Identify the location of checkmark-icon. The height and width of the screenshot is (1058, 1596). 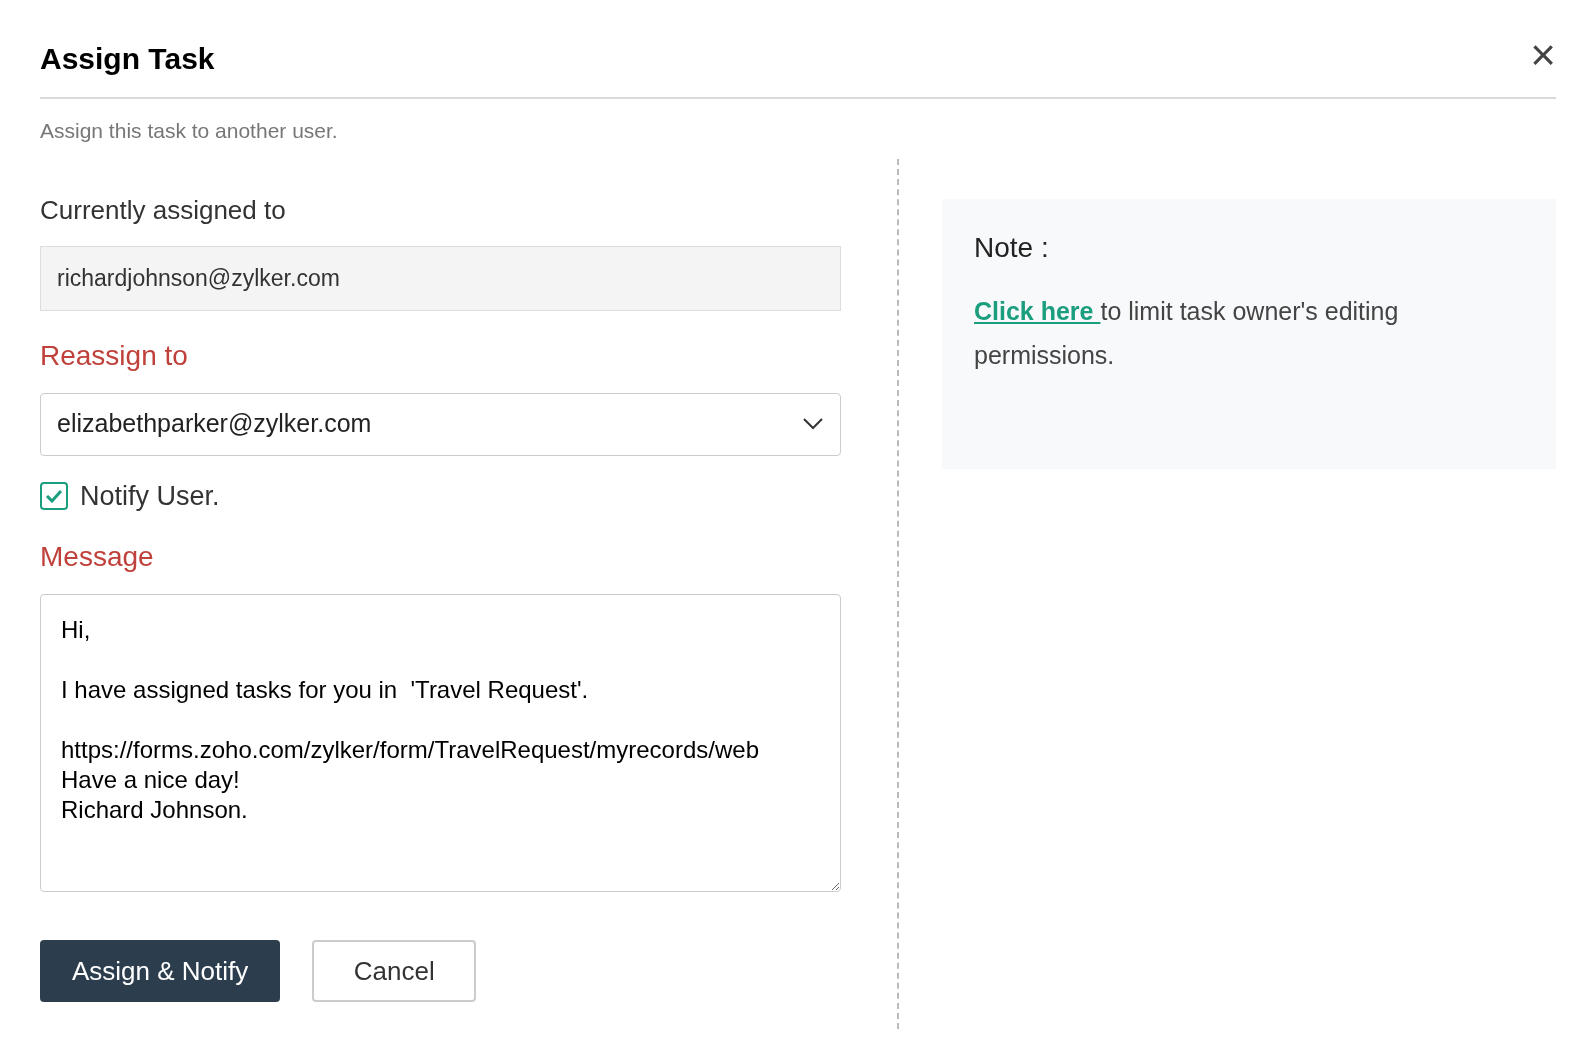
(54, 495).